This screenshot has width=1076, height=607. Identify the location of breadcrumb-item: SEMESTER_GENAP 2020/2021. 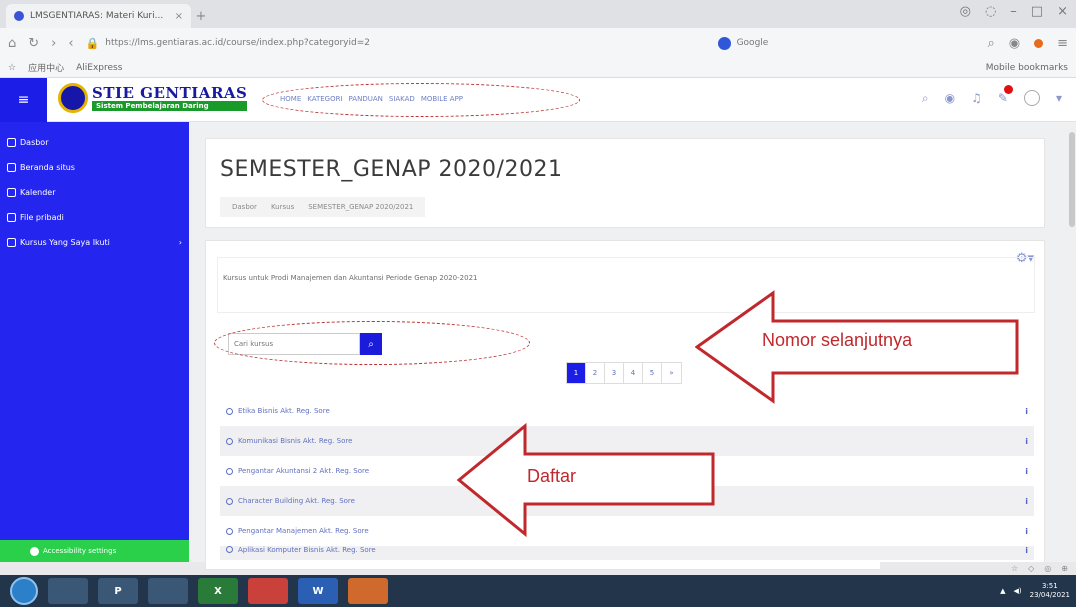
(360, 207).